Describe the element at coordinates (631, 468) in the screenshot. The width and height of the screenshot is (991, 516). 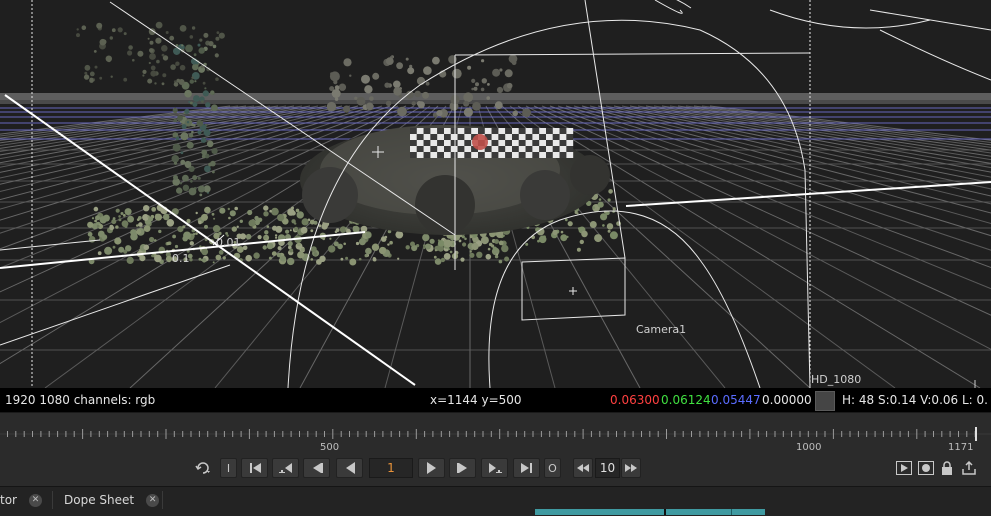
I see `step-forward-icon` at that location.